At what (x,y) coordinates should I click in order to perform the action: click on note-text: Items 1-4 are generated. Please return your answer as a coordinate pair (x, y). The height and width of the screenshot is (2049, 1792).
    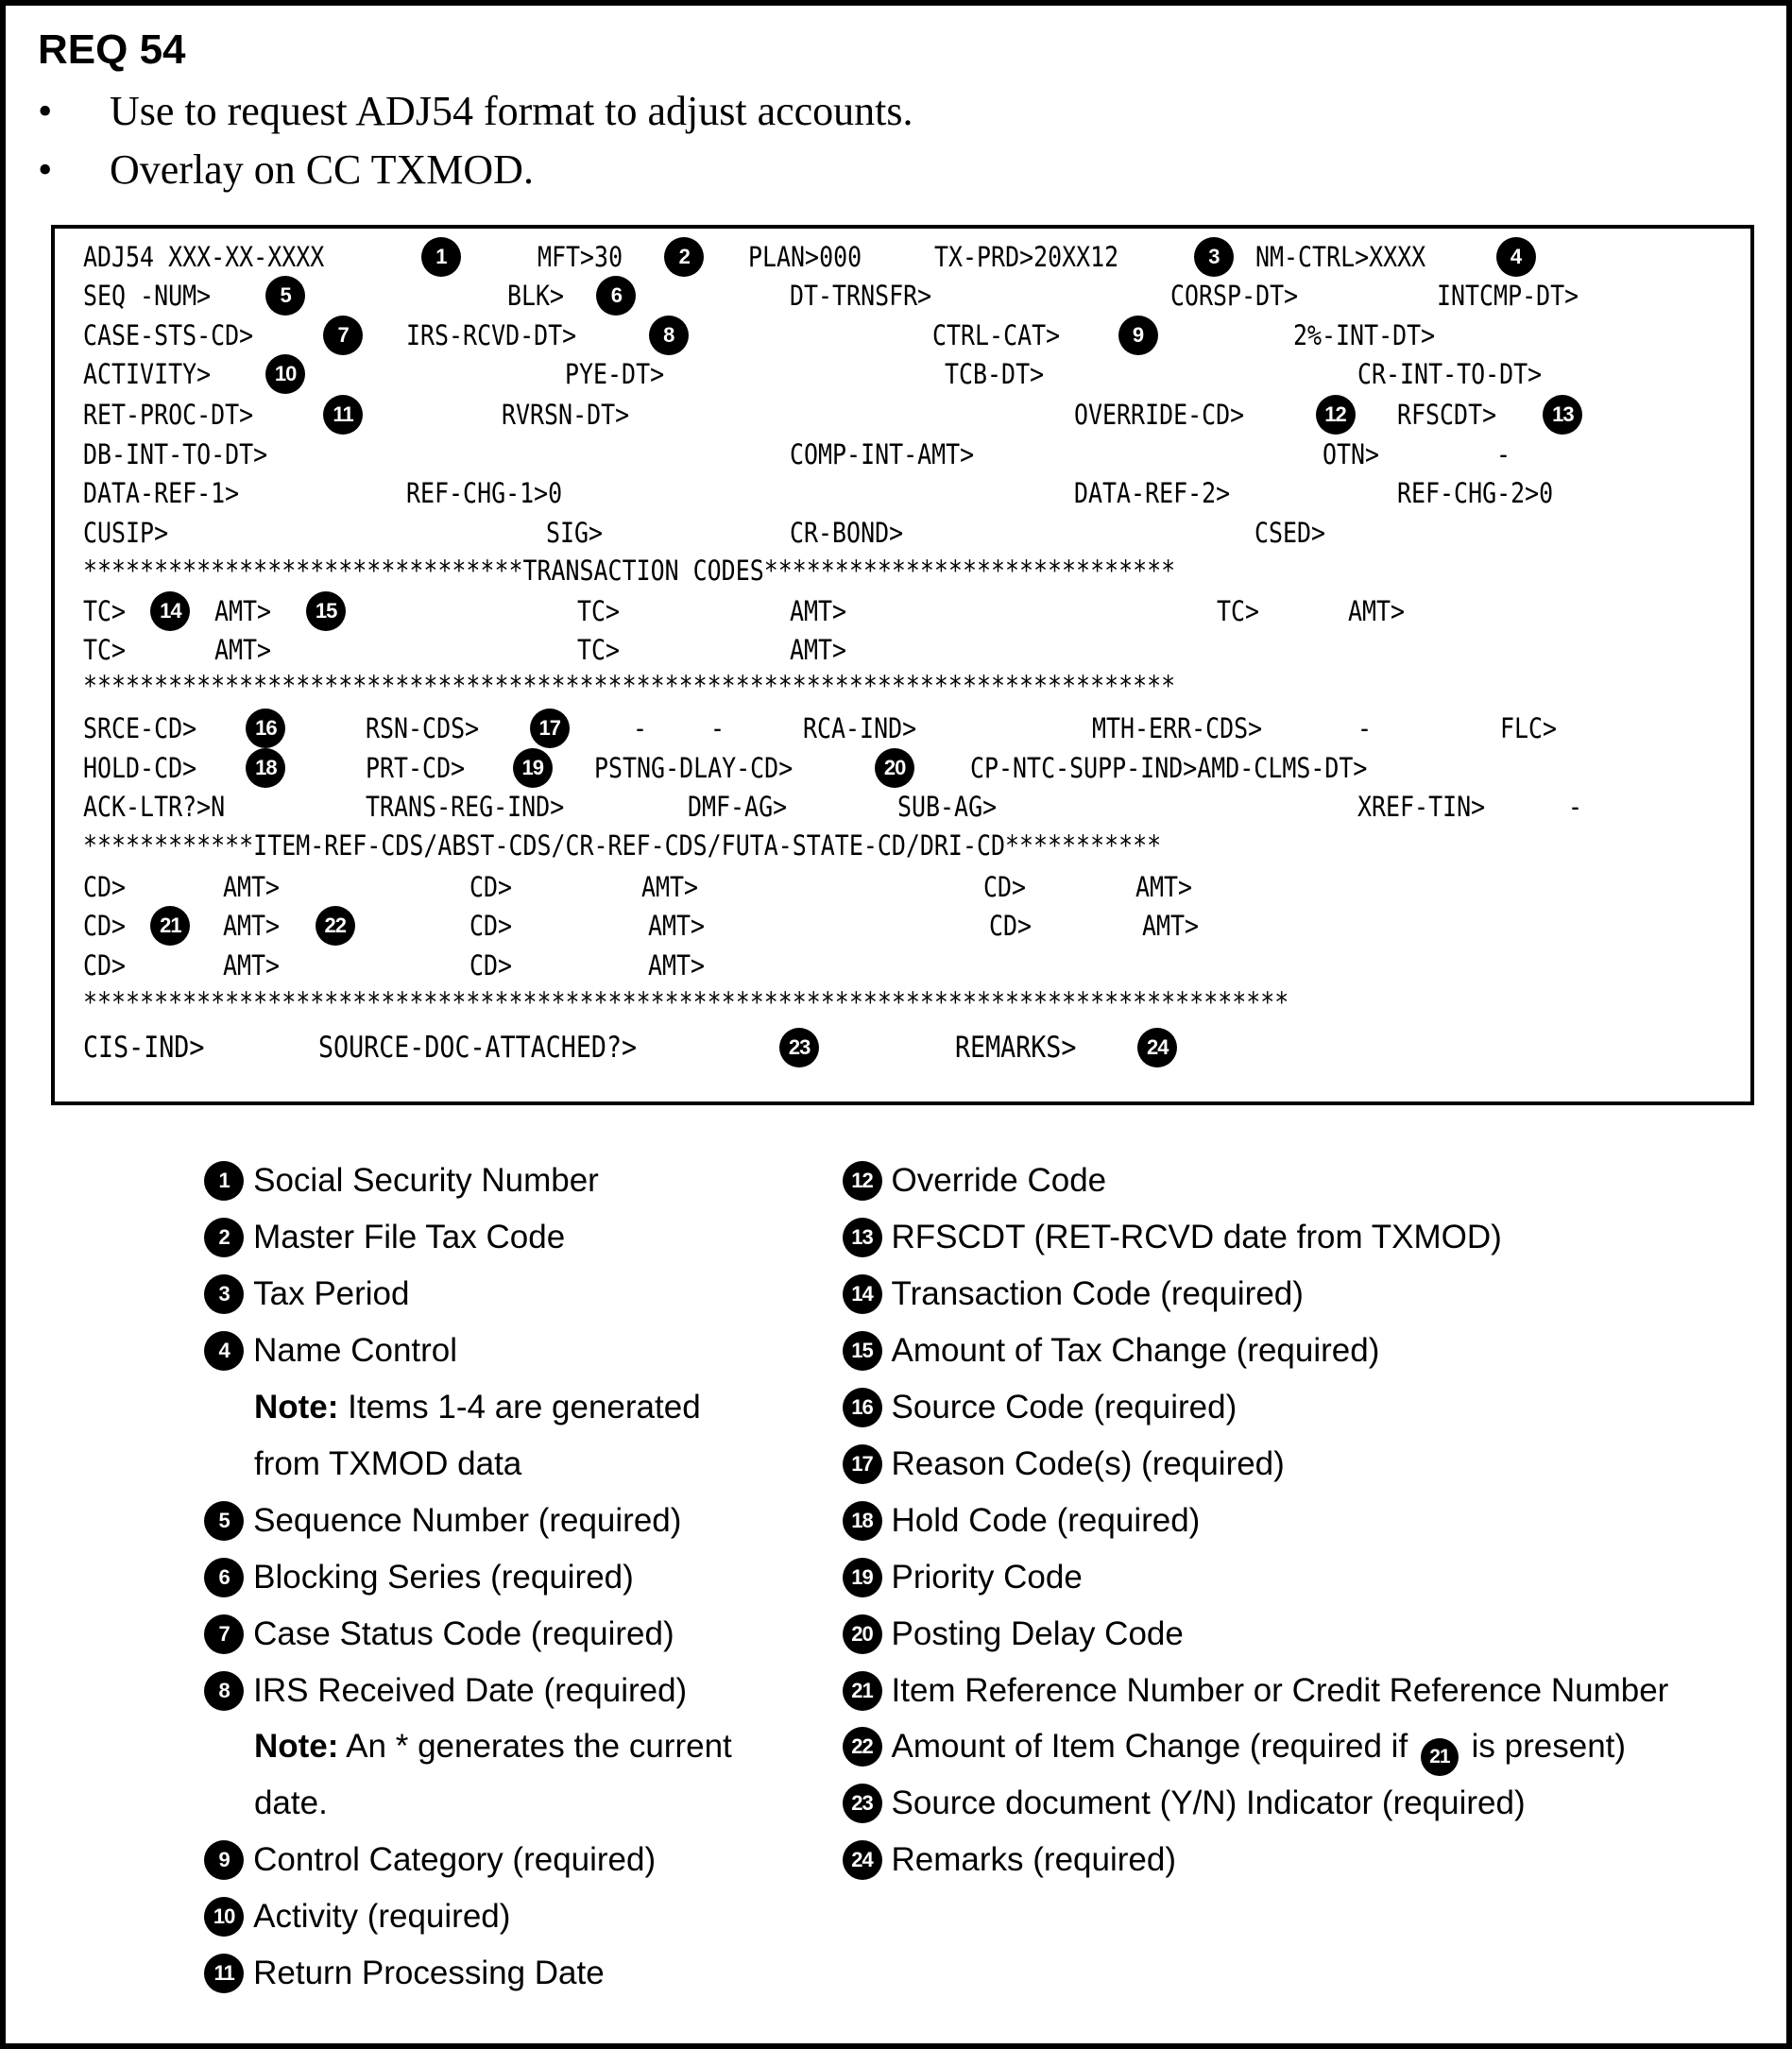
    Looking at the image, I should click on (519, 1407).